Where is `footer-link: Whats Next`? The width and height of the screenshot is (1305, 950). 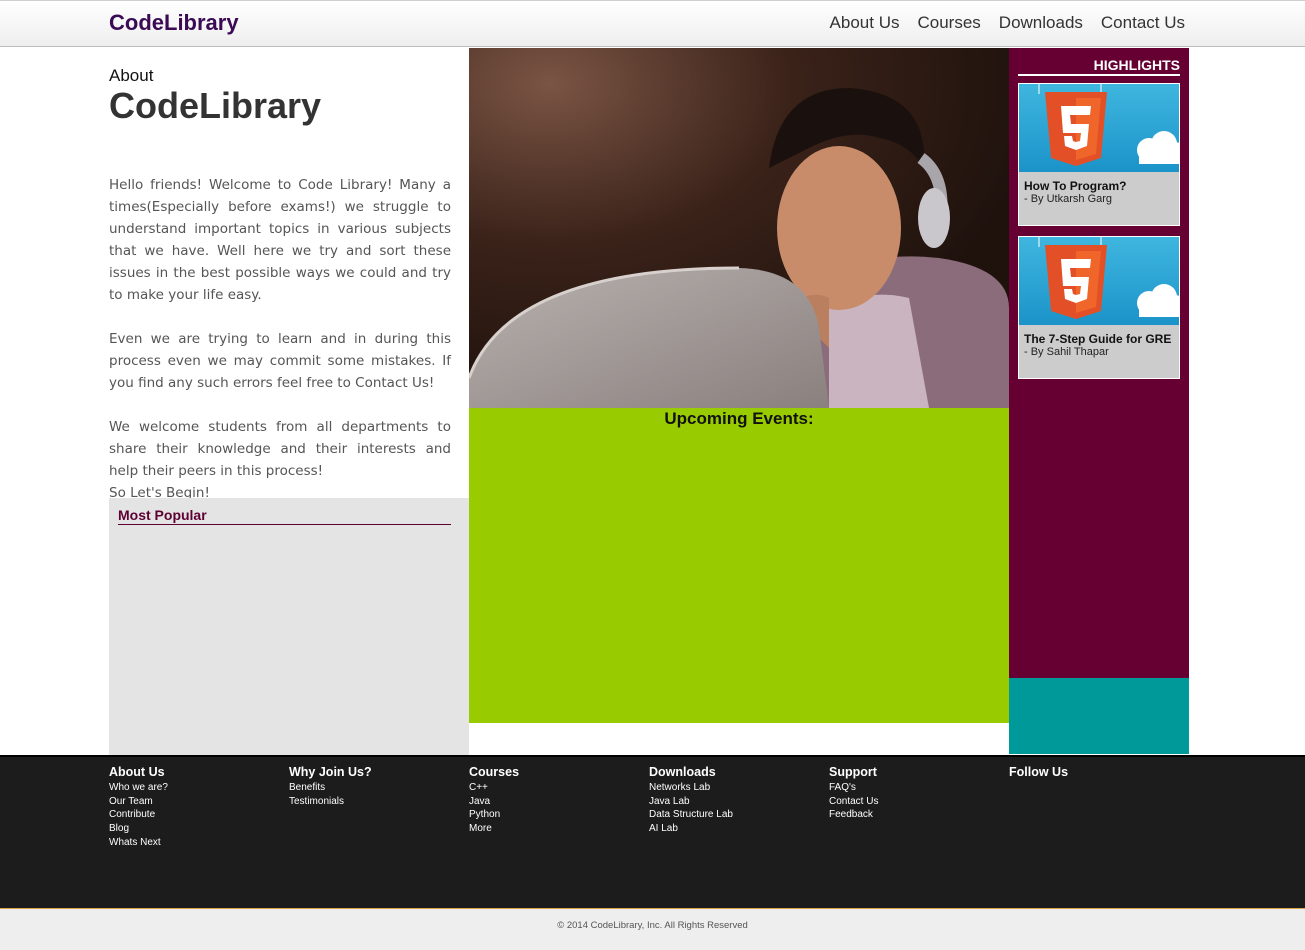 footer-link: Whats Next is located at coordinates (138, 843).